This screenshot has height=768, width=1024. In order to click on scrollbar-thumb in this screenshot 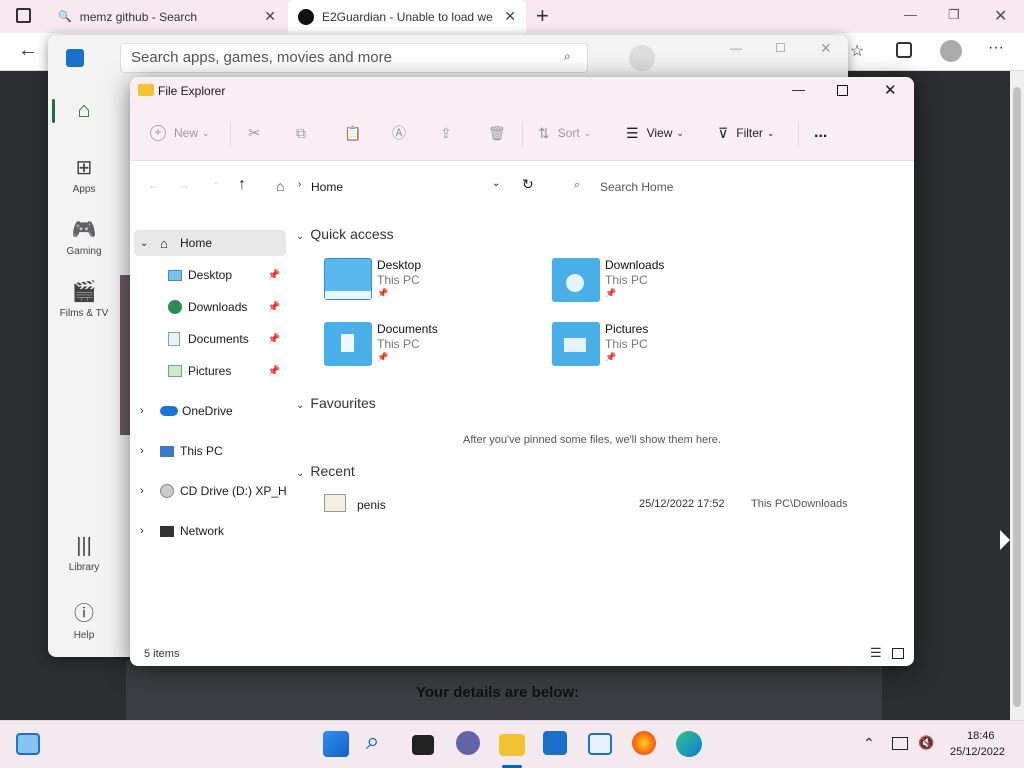, I will do `click(1017, 397)`.